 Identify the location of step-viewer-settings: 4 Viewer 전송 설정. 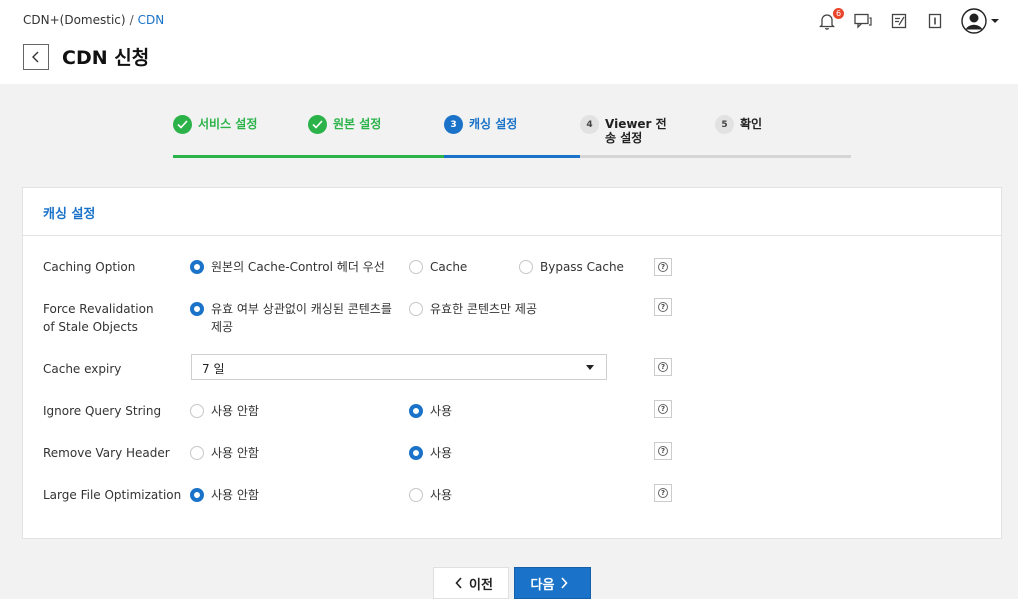
(627, 130).